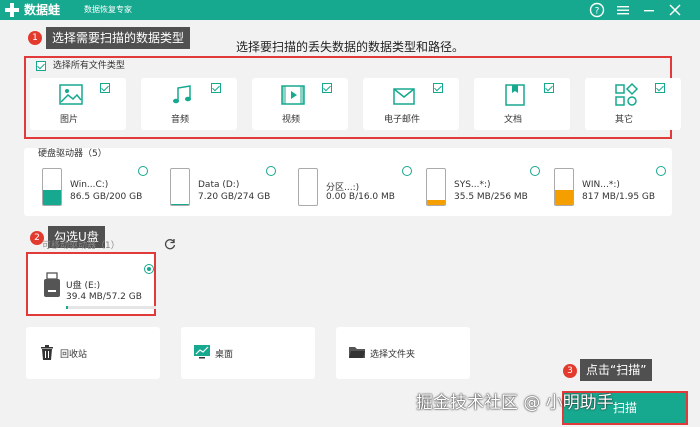 The image size is (700, 427). What do you see at coordinates (404, 96) in the screenshot?
I see `email-icon` at bounding box center [404, 96].